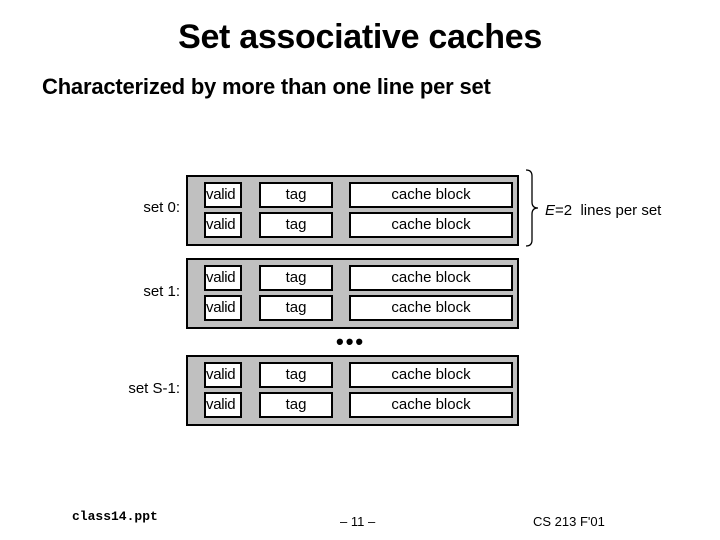 The height and width of the screenshot is (540, 720). I want to click on associativity-variable: E, so click(550, 210).